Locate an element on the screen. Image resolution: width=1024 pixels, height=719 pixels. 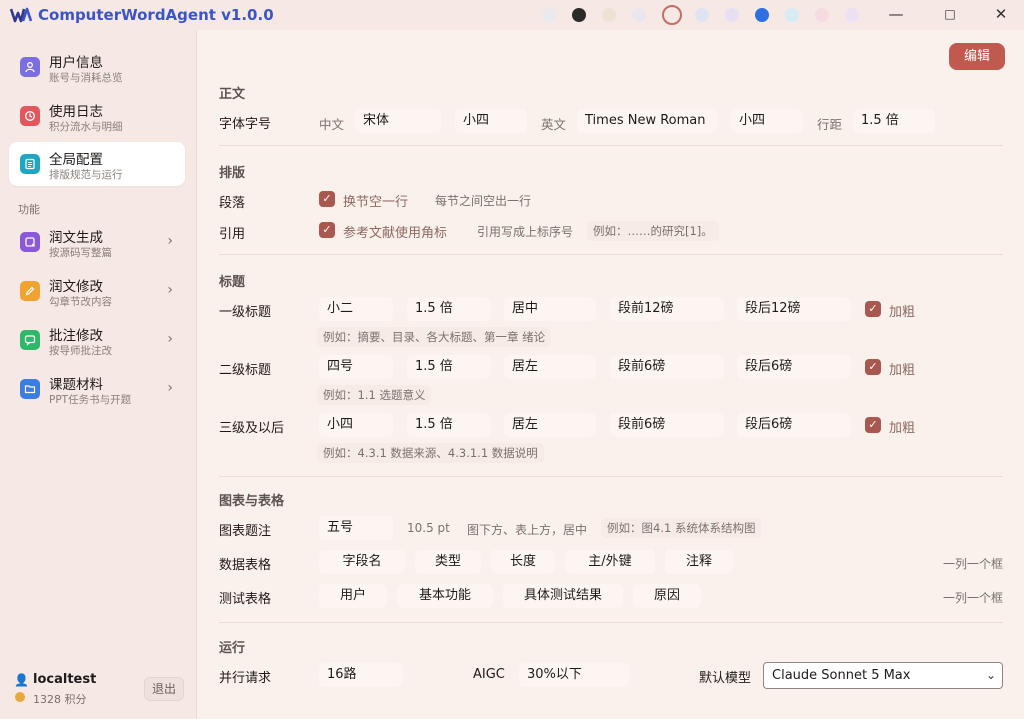
heading-2-bold-label: 加粗 is located at coordinates (902, 370).